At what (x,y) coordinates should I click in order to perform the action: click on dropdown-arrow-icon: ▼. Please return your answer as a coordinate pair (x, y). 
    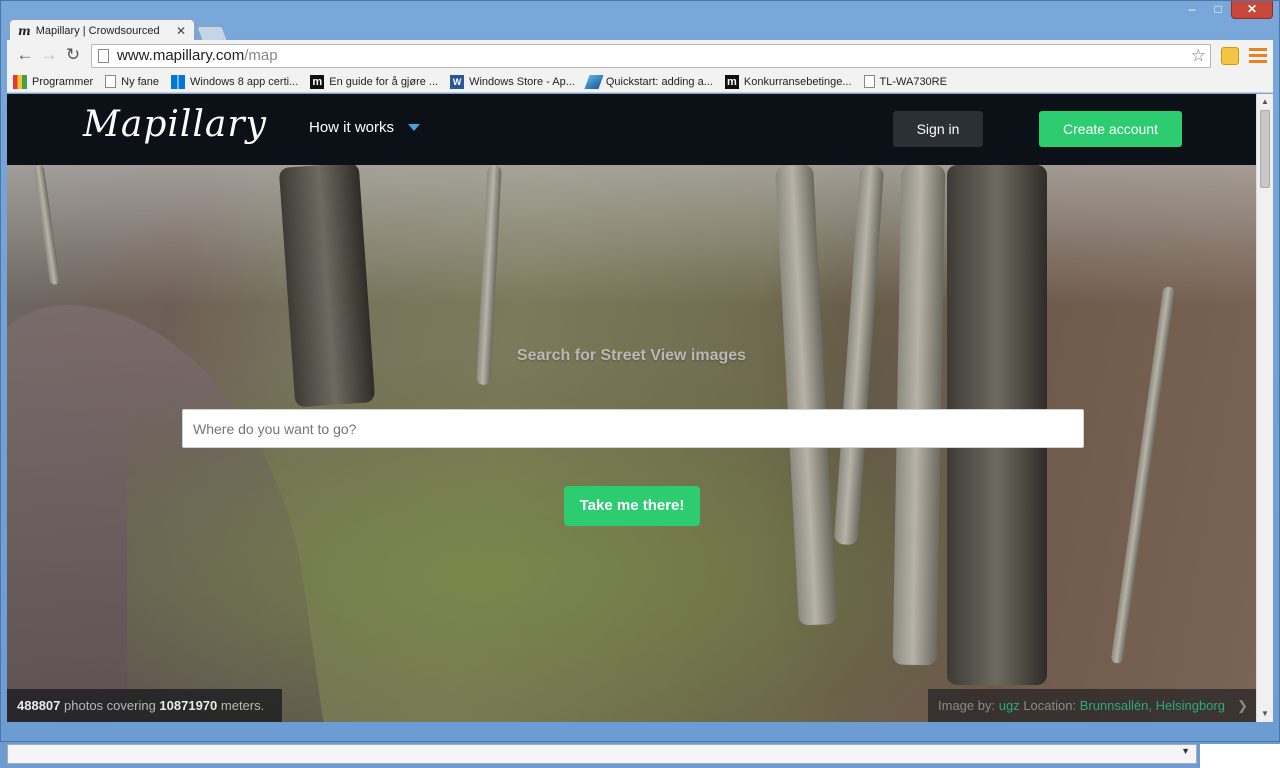
    Looking at the image, I should click on (1185, 751).